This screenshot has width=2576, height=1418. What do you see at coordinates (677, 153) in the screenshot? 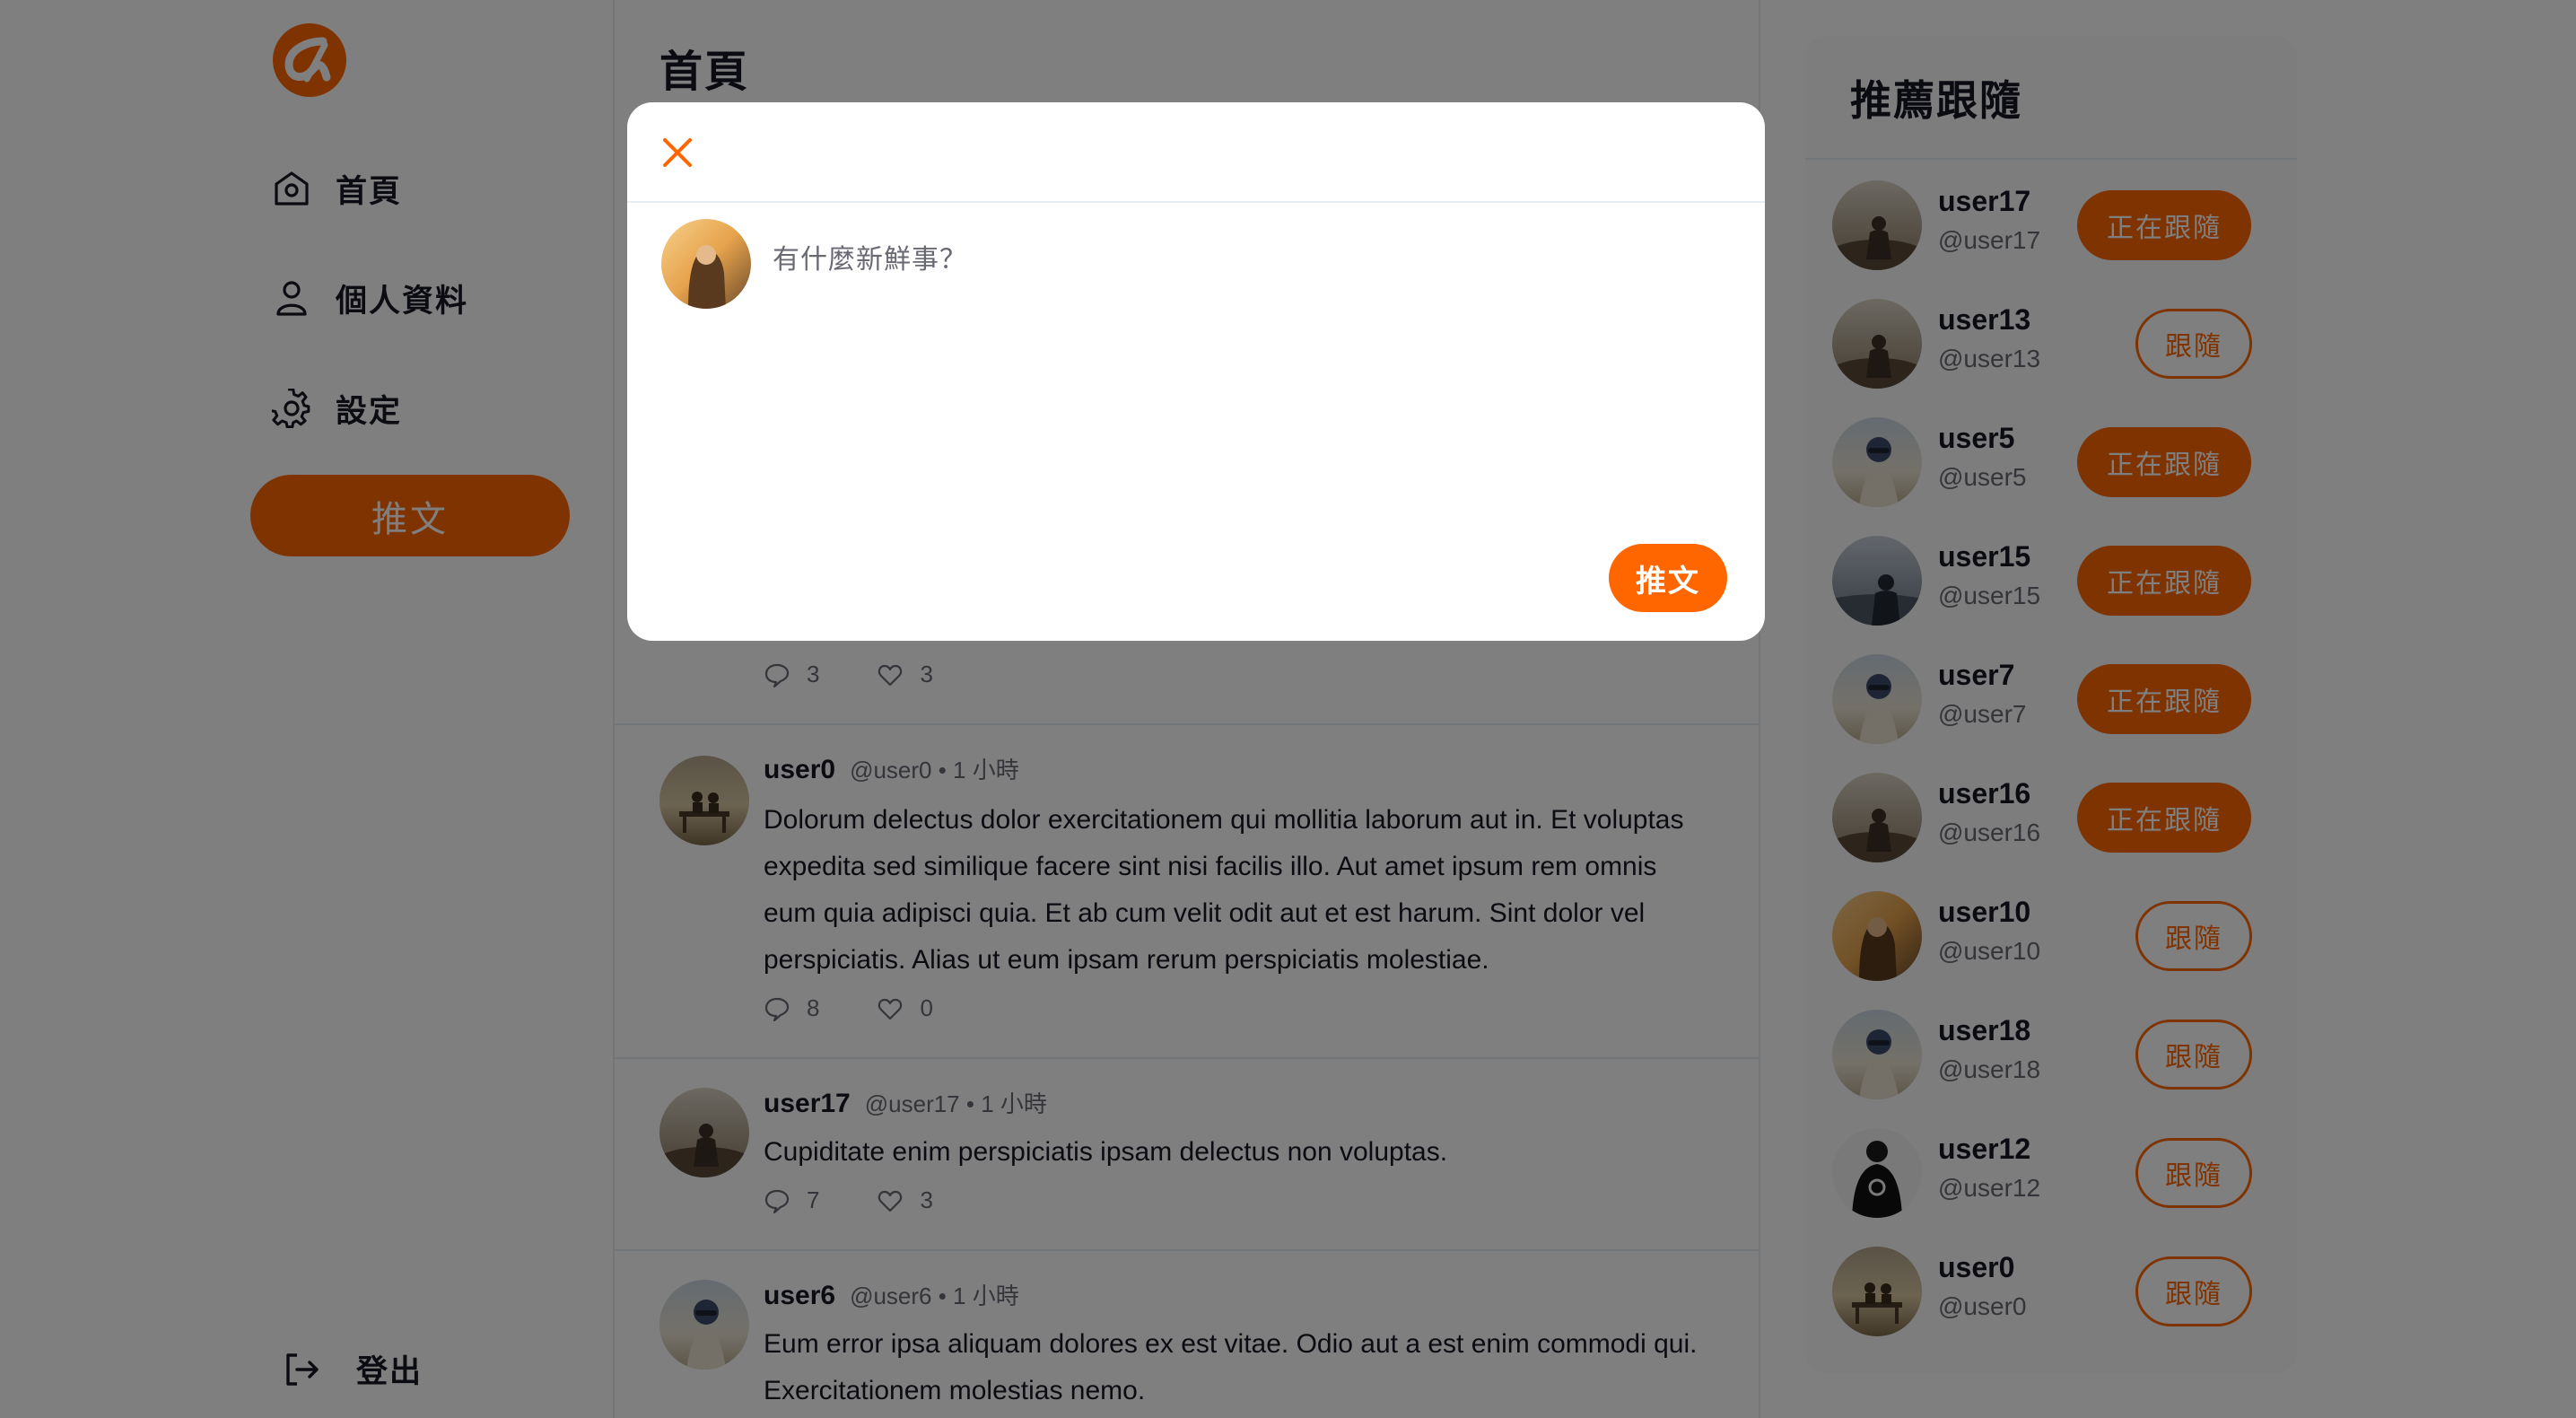
I see `close-icon` at bounding box center [677, 153].